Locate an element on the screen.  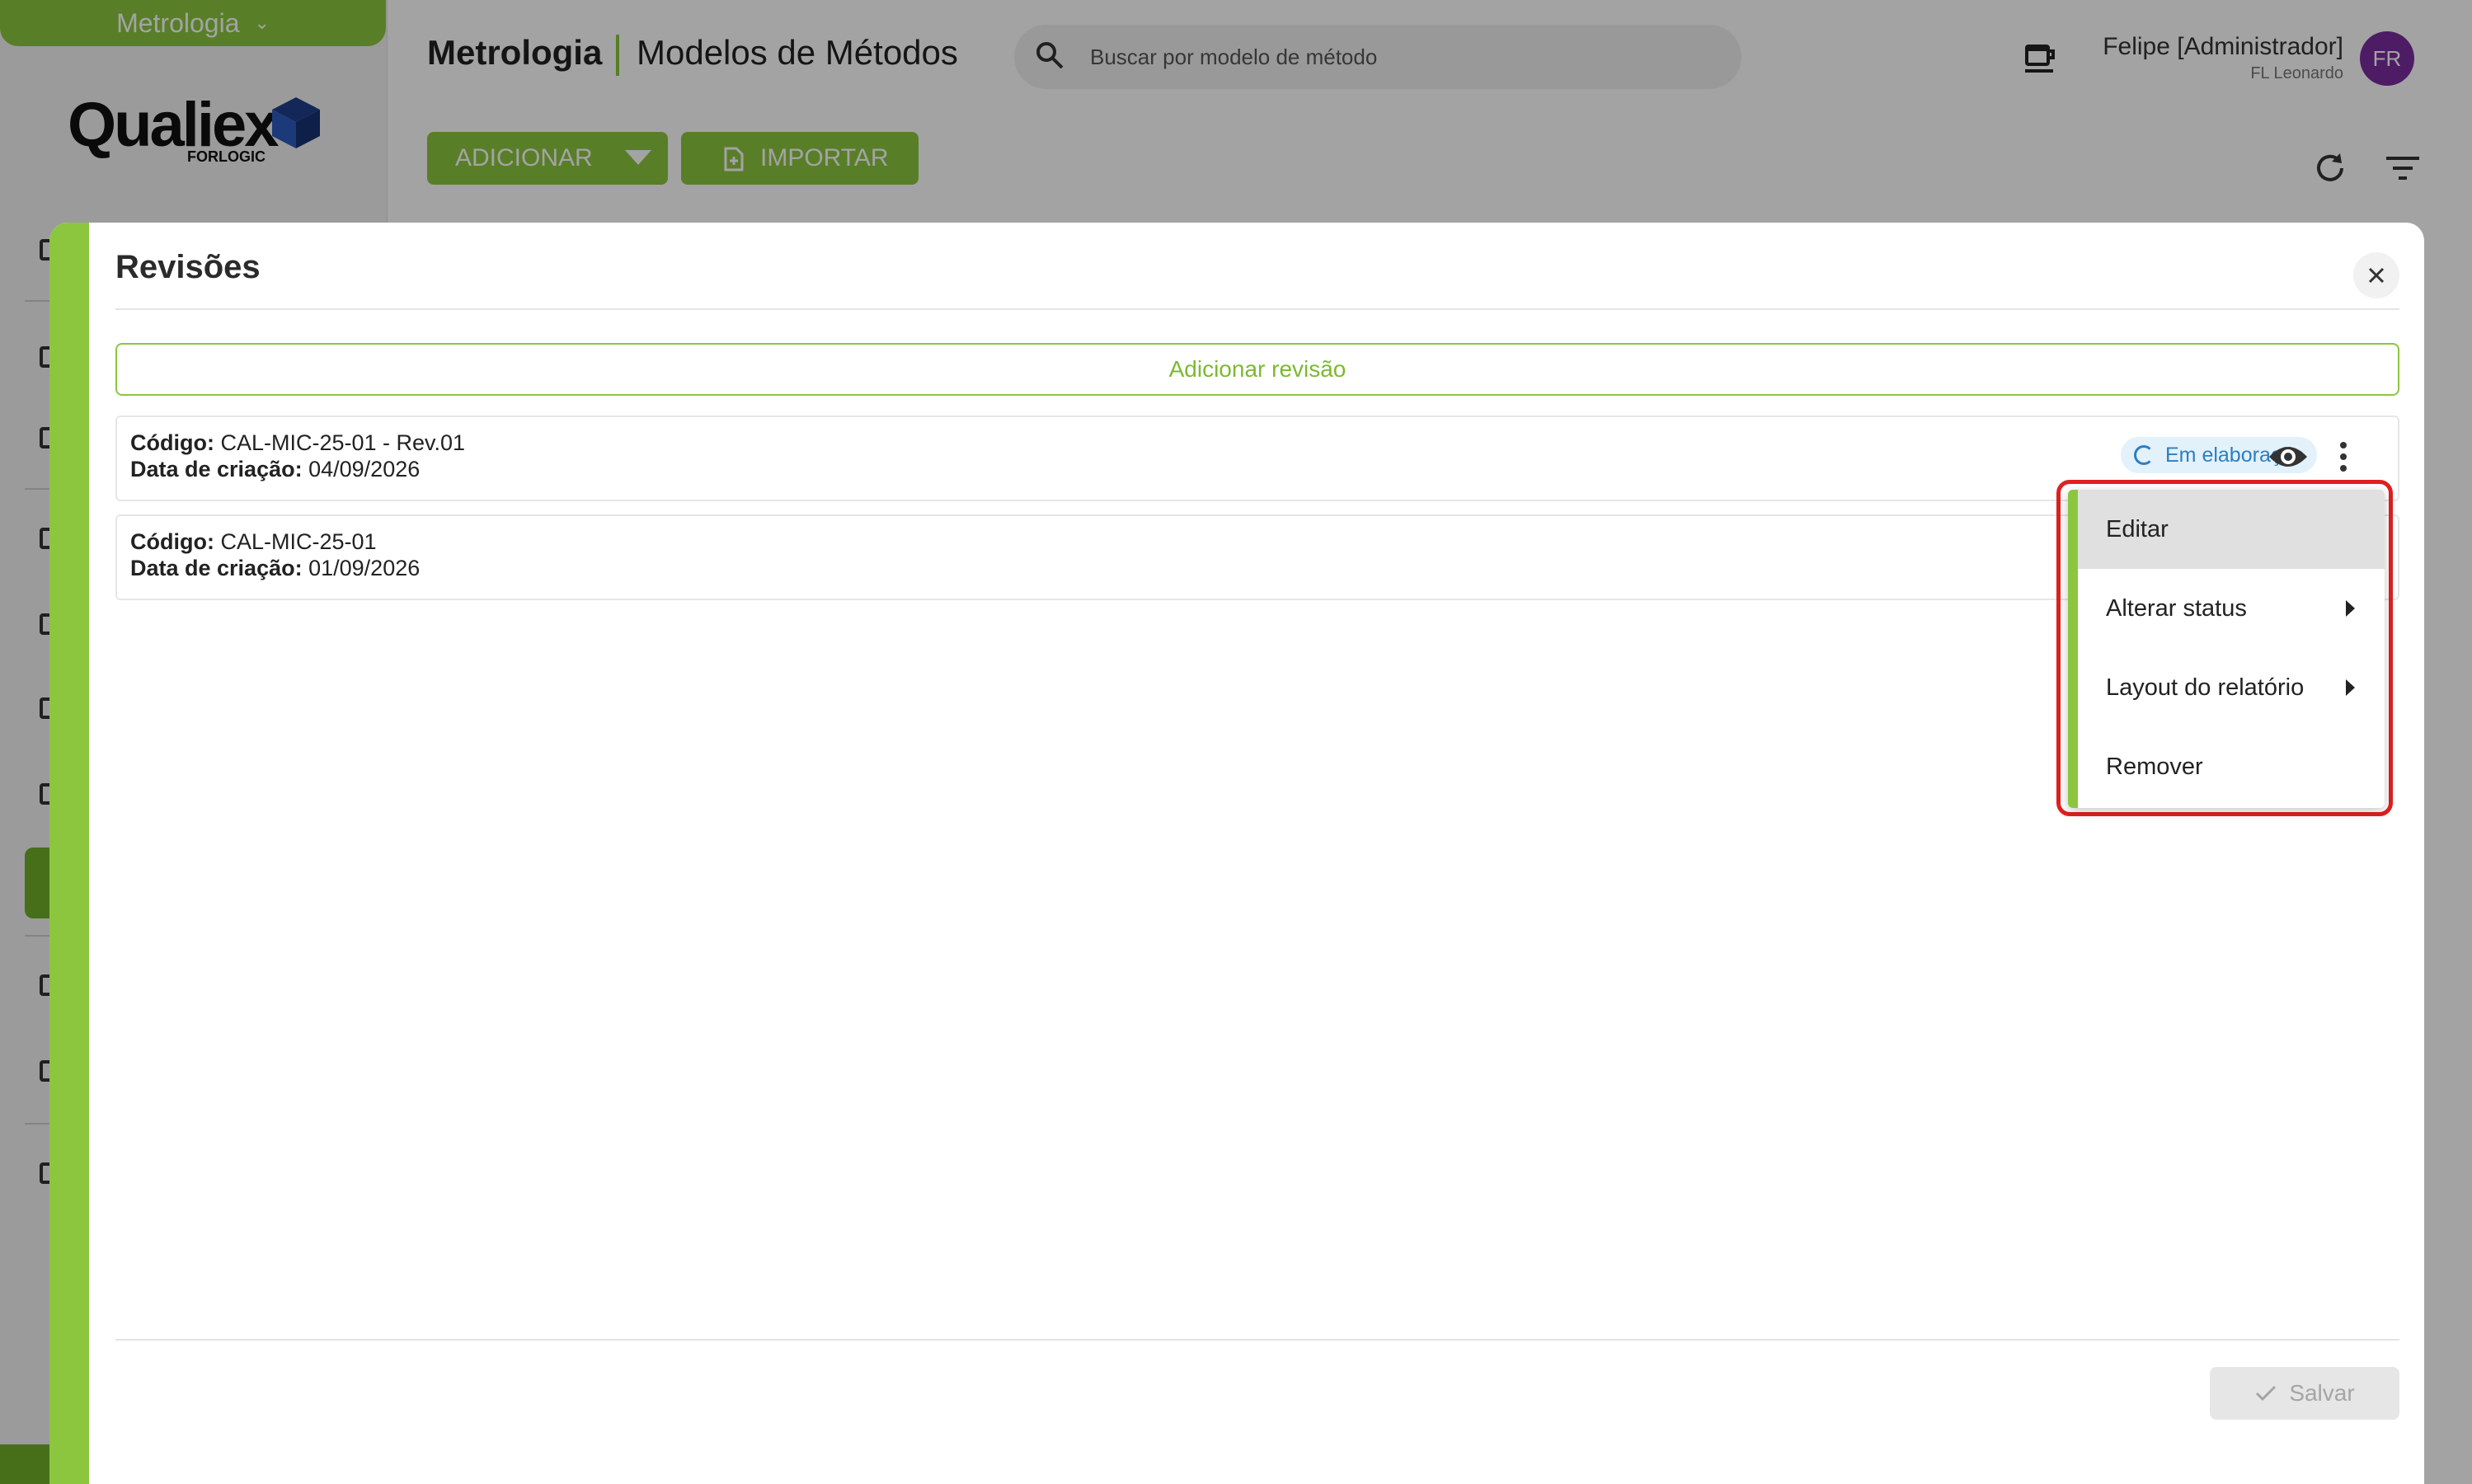
modal-footer-divider is located at coordinates (1257, 1340).